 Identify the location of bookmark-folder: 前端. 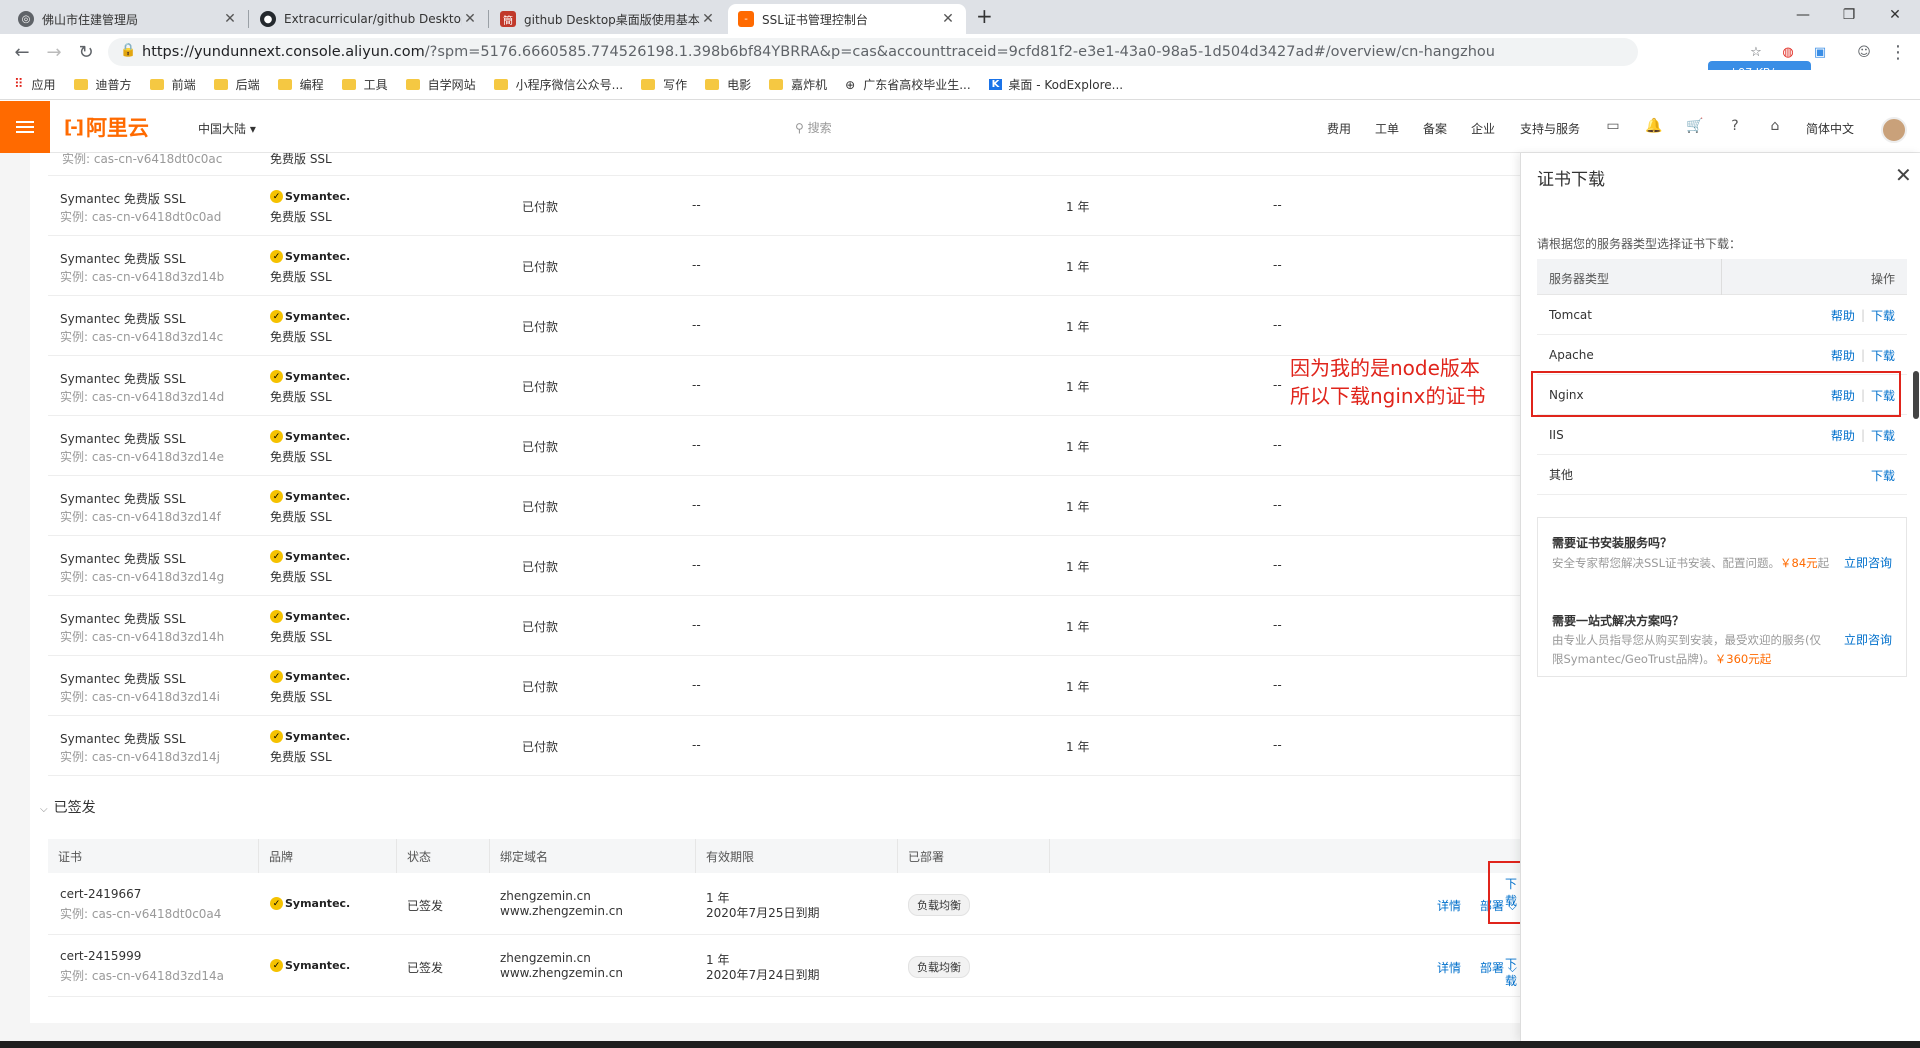
(172, 84).